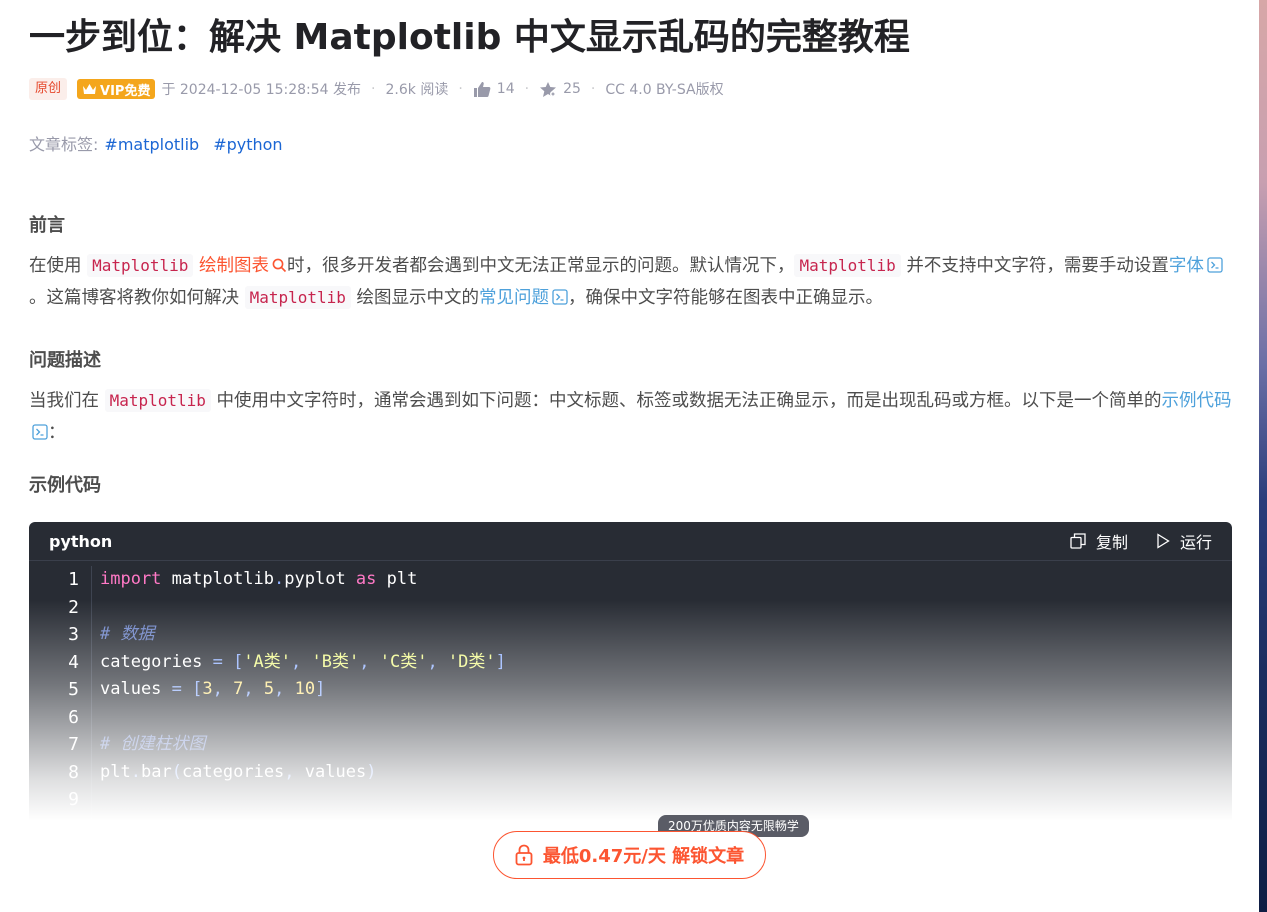 The image size is (1267, 912). I want to click on link-label: 常见问题, so click(513, 298).